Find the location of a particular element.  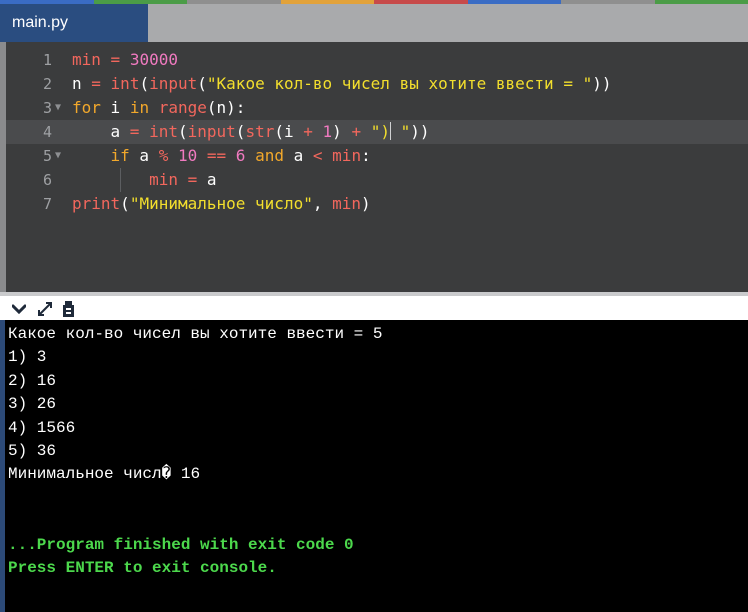

code-line: 6 min = a is located at coordinates (377, 180).